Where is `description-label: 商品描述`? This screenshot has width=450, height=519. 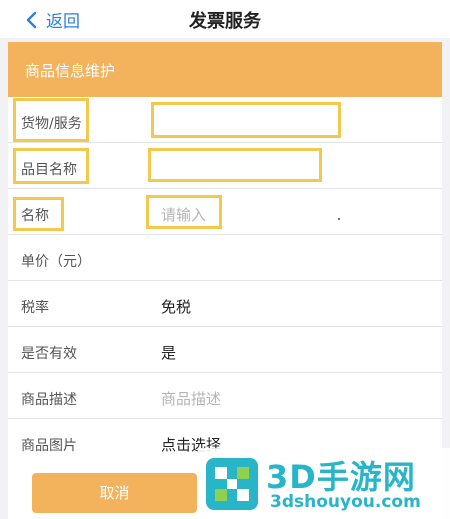 description-label: 商品描述 is located at coordinates (49, 400).